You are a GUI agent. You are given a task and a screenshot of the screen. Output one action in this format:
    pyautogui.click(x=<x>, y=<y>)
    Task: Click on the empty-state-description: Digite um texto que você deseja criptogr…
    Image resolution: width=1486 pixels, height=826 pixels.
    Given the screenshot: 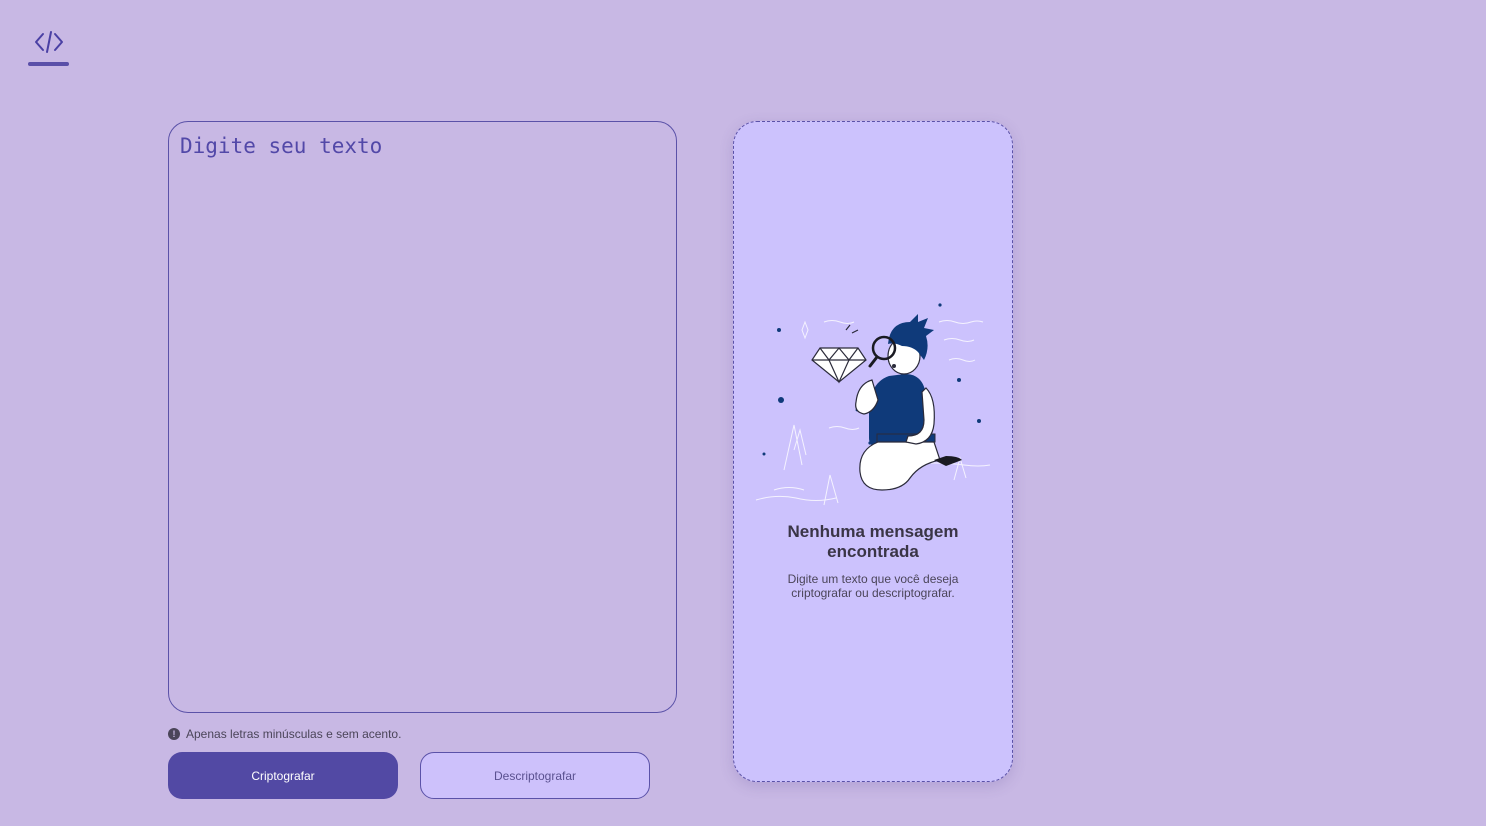 What is the action you would take?
    pyautogui.click(x=873, y=586)
    